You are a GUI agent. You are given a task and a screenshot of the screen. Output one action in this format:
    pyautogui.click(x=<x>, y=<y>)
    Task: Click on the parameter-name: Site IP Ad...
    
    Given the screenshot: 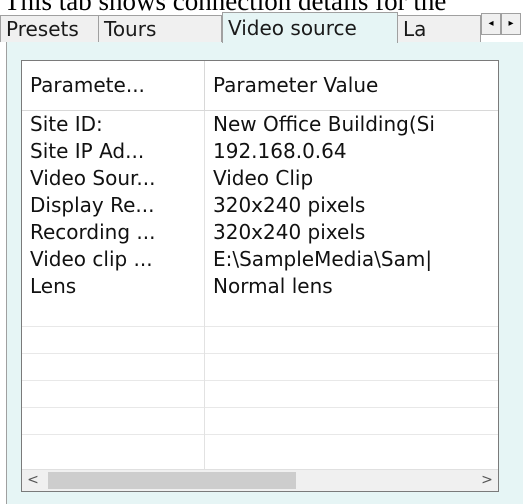 What is the action you would take?
    pyautogui.click(x=113, y=151)
    